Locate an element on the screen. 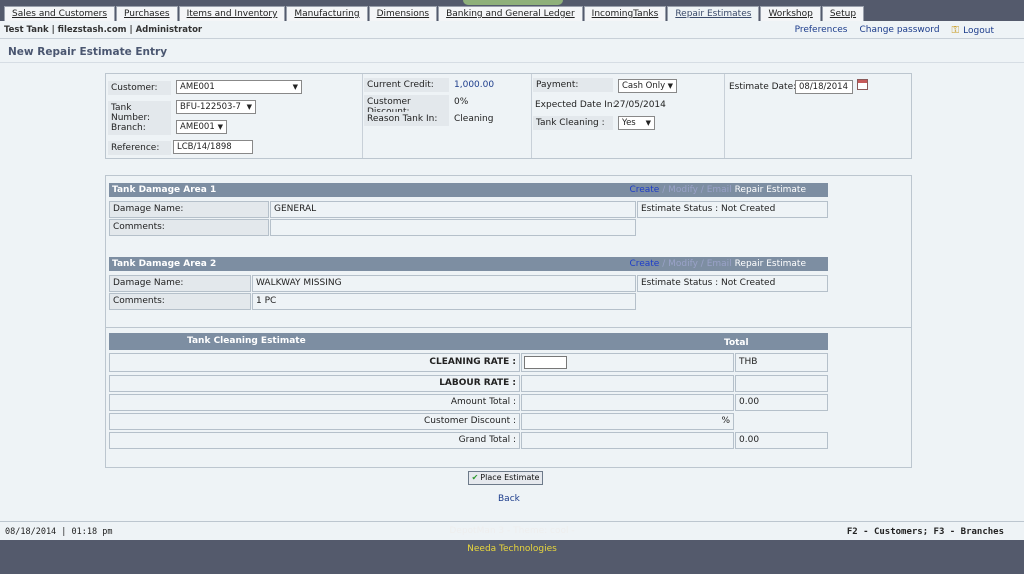 The image size is (1024, 574). tab-manufacturing: Manufacturing is located at coordinates (327, 13).